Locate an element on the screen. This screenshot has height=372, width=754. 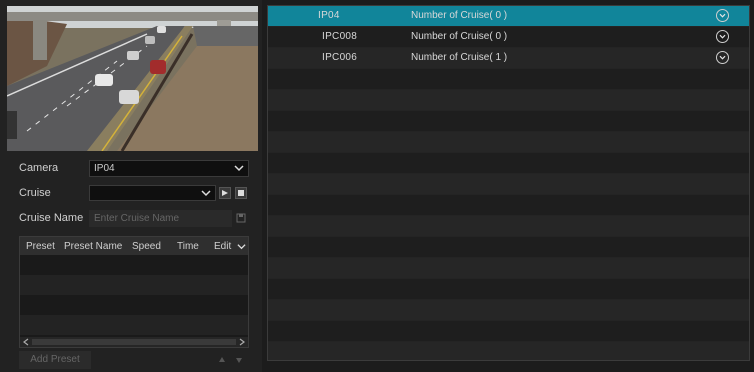
play-cruise-button is located at coordinates (225, 193).